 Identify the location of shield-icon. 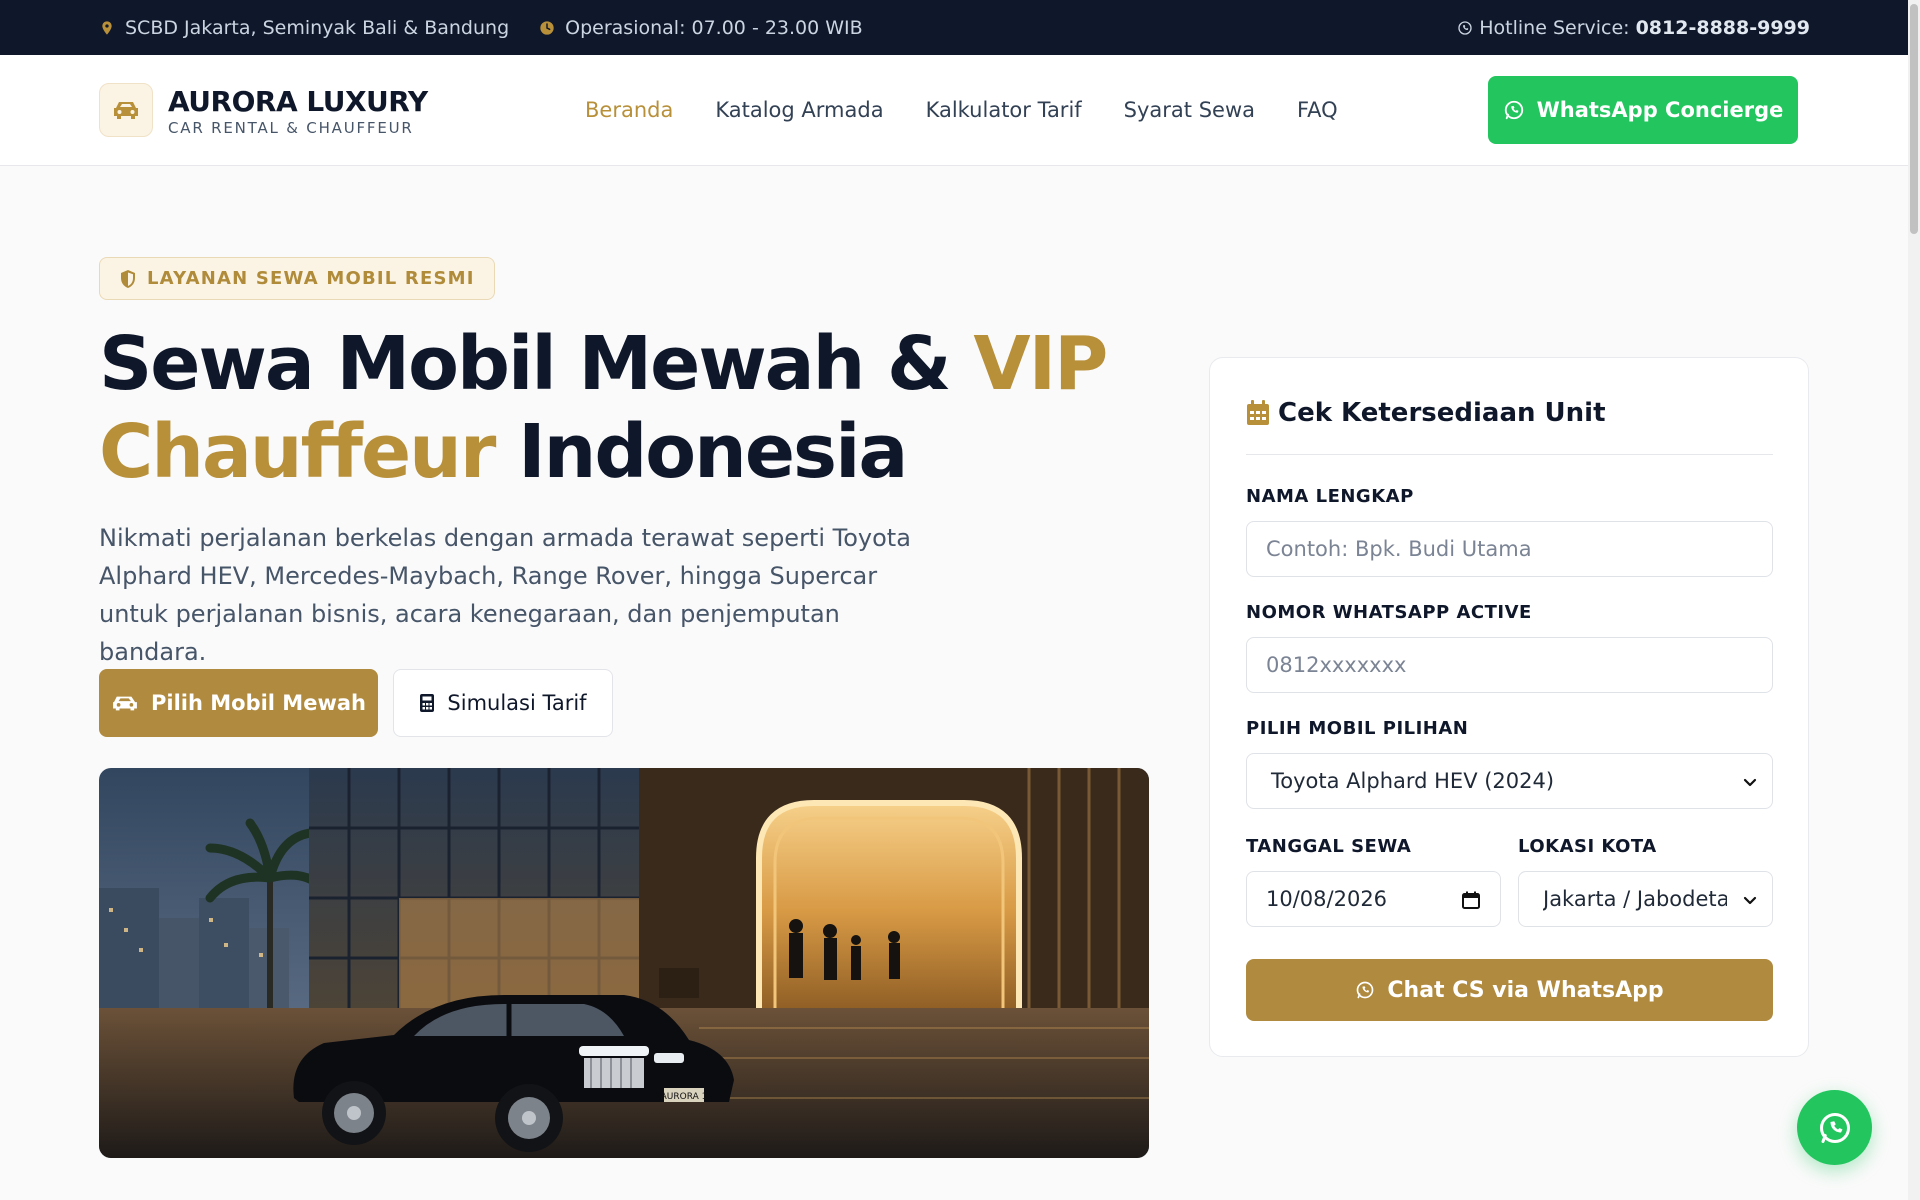
(128, 278).